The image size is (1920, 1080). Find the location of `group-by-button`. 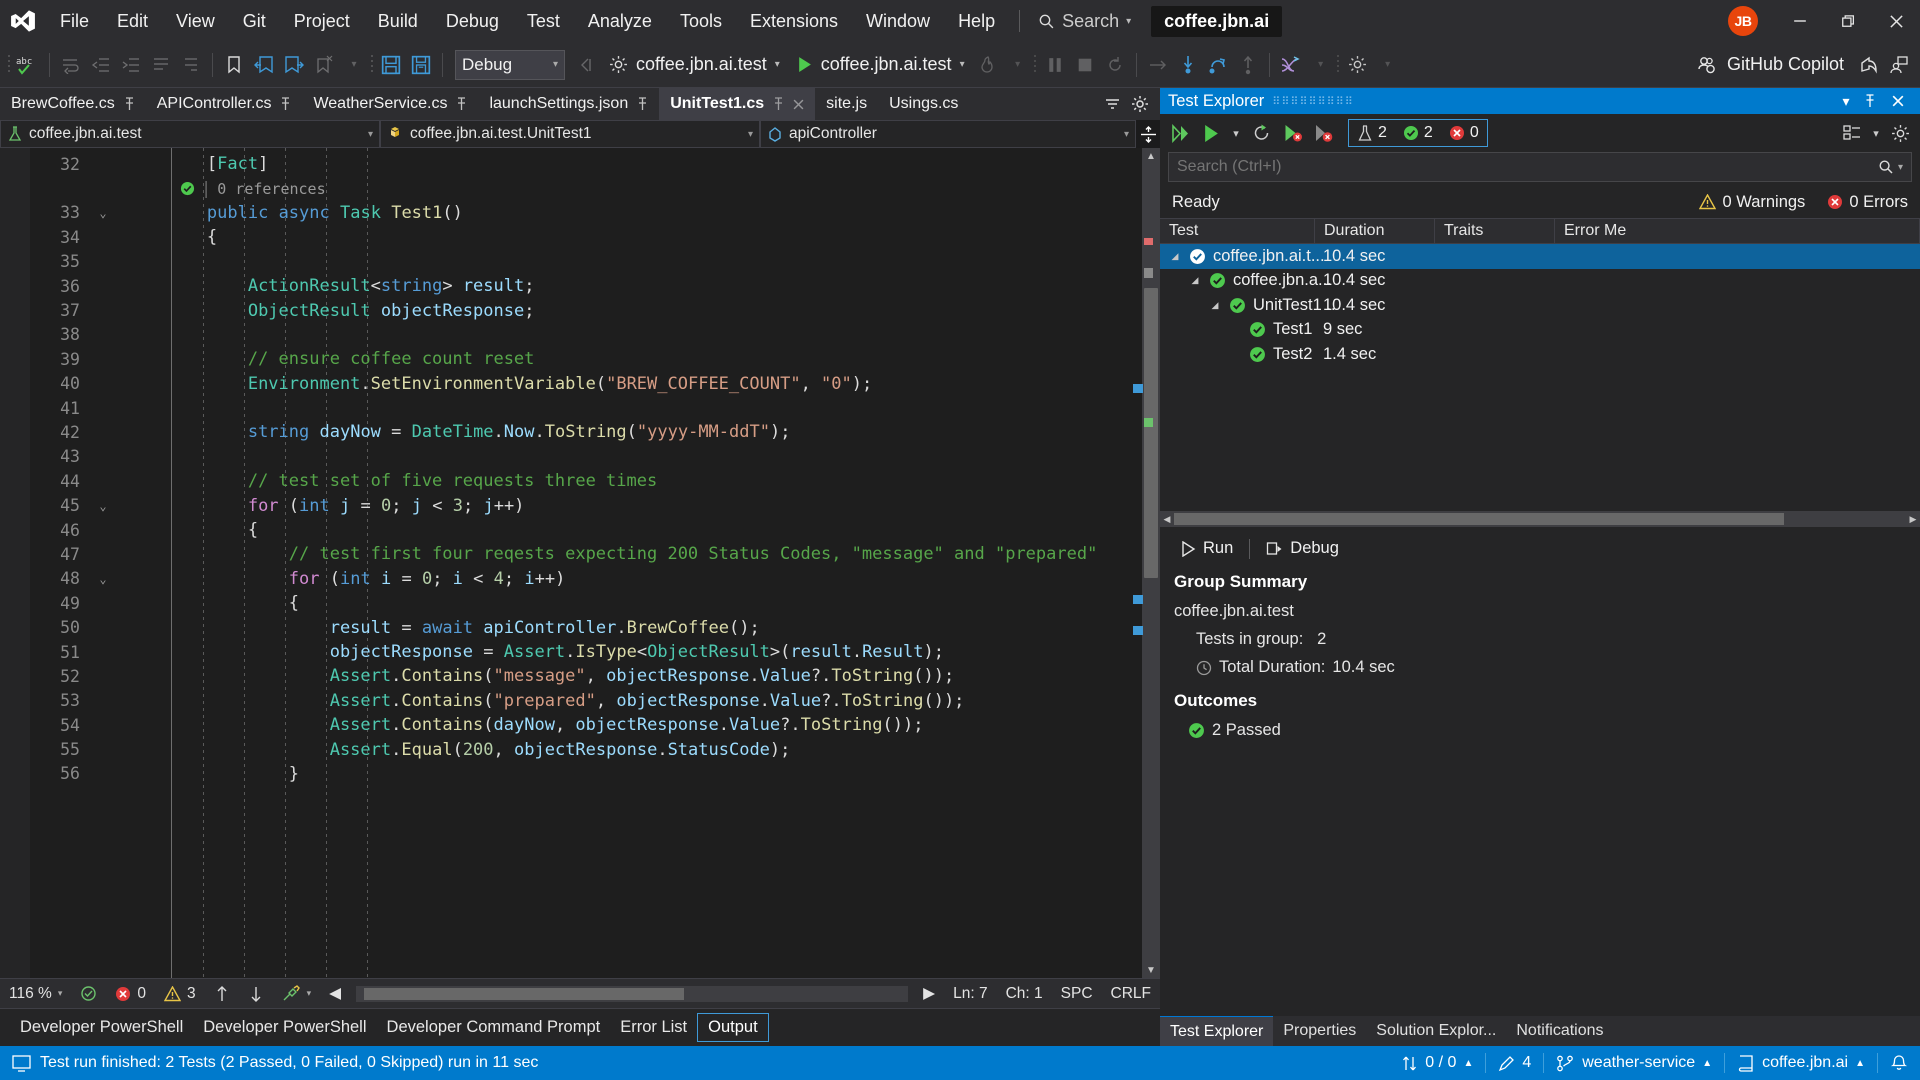

group-by-button is located at coordinates (1852, 133).